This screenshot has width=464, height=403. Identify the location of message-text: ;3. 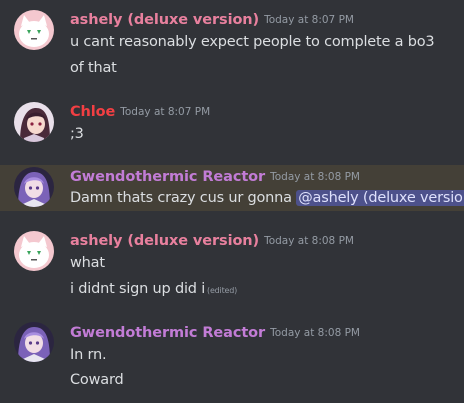
(77, 134).